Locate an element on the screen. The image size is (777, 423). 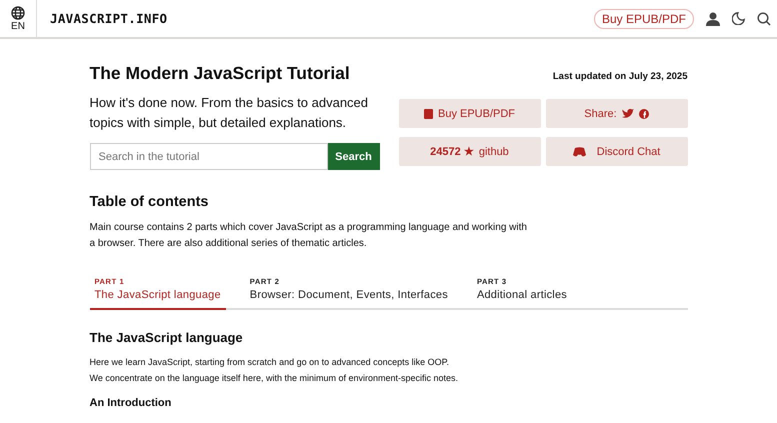
book-icon is located at coordinates (428, 113).